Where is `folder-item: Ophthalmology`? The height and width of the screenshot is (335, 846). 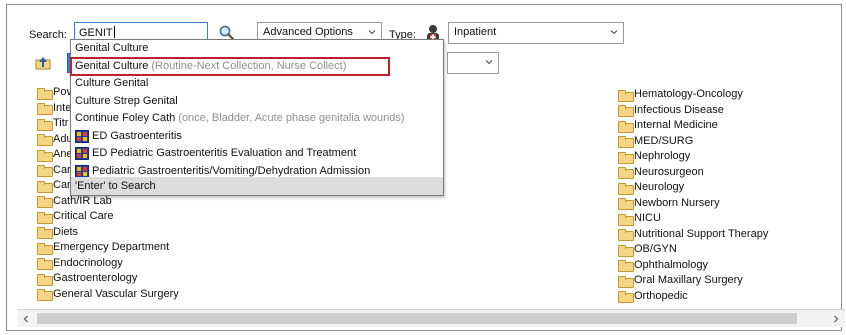 folder-item: Ophthalmology is located at coordinates (693, 266).